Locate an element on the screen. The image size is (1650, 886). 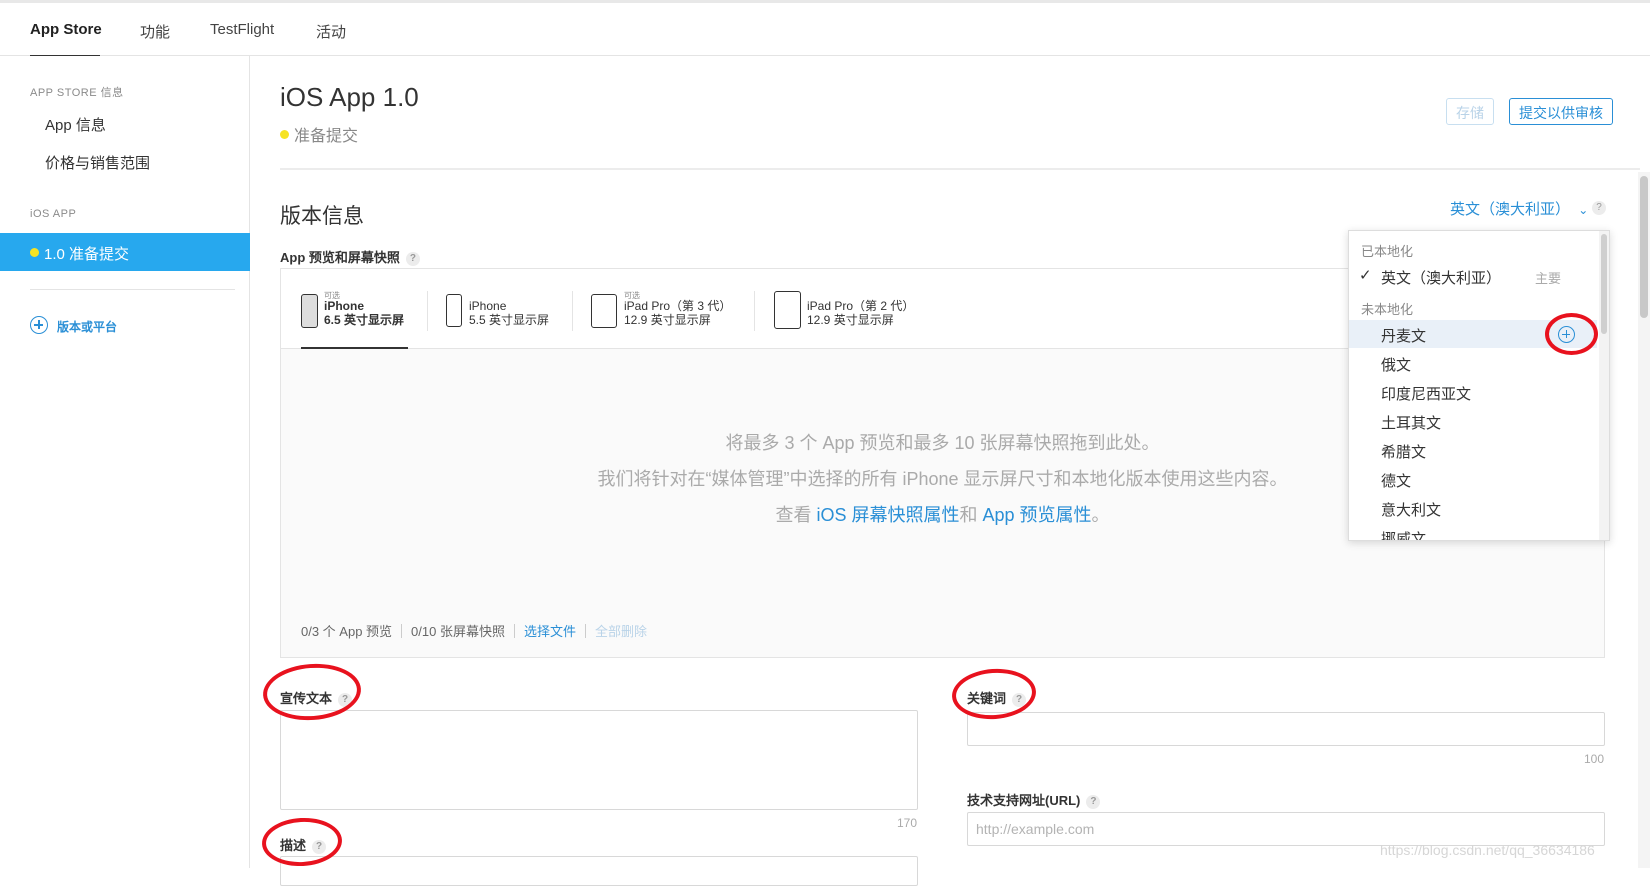
promo-counter: 170 is located at coordinates (907, 823).